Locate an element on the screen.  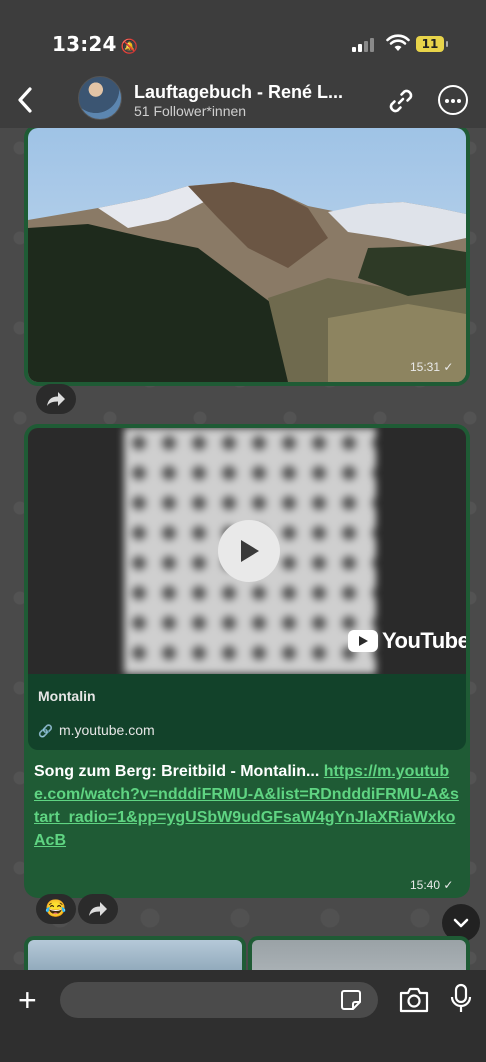
clock-text: 13:24 is located at coordinates (84, 44).